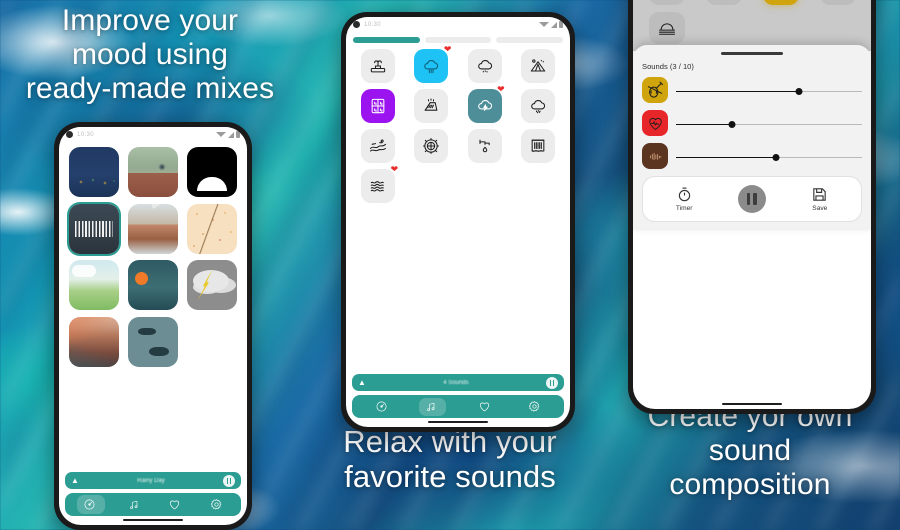 This screenshot has width=900, height=530. I want to click on rain-on-window-icon, so click(378, 106).